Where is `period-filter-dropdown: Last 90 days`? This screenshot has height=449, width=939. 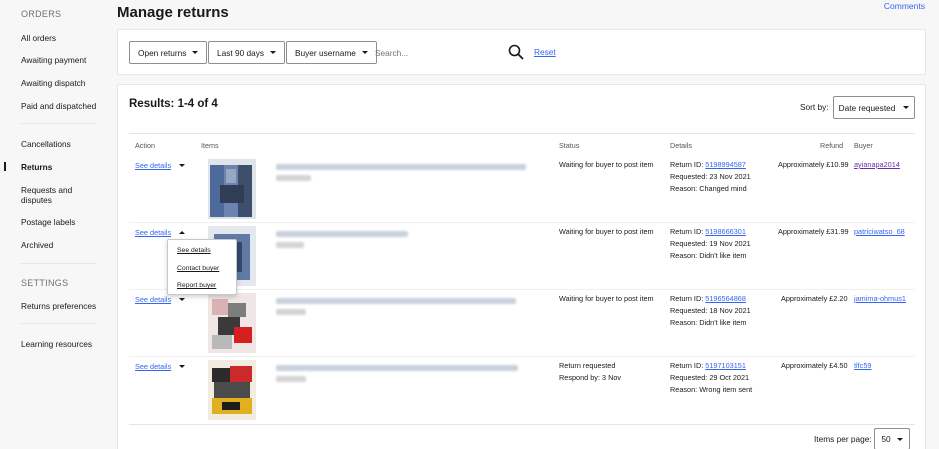 period-filter-dropdown: Last 90 days is located at coordinates (247, 52).